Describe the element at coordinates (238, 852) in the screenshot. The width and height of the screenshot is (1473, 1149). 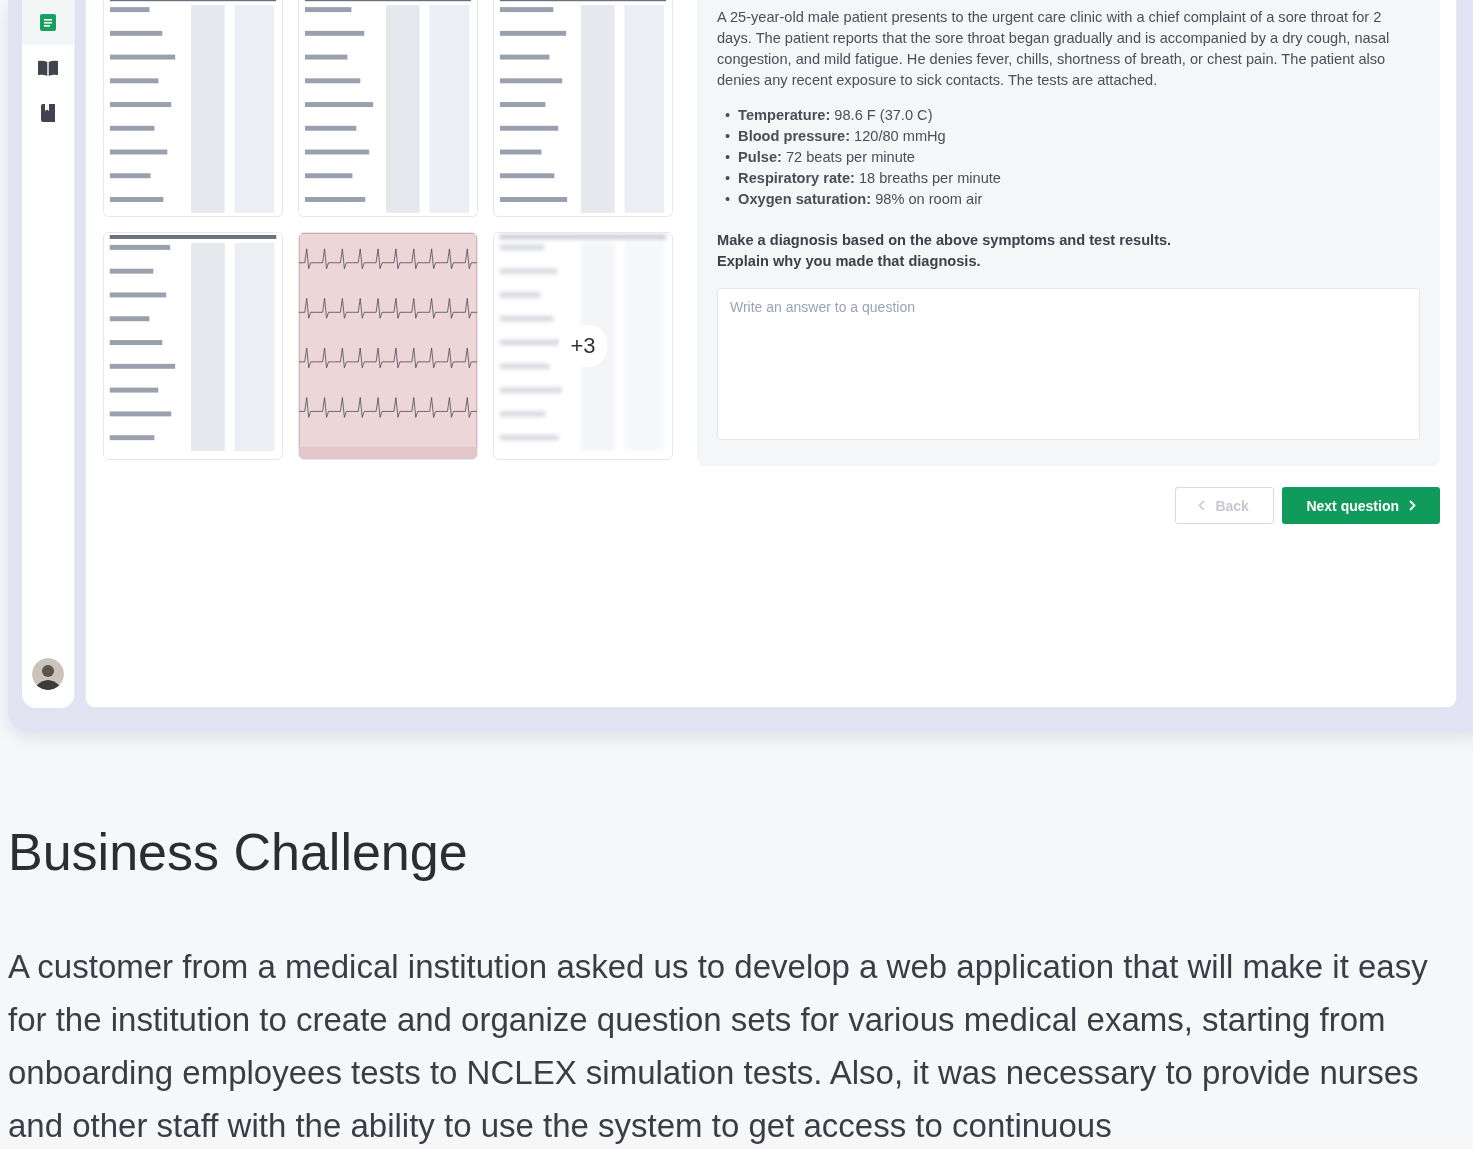
I see `section-heading: Business Challenge` at that location.